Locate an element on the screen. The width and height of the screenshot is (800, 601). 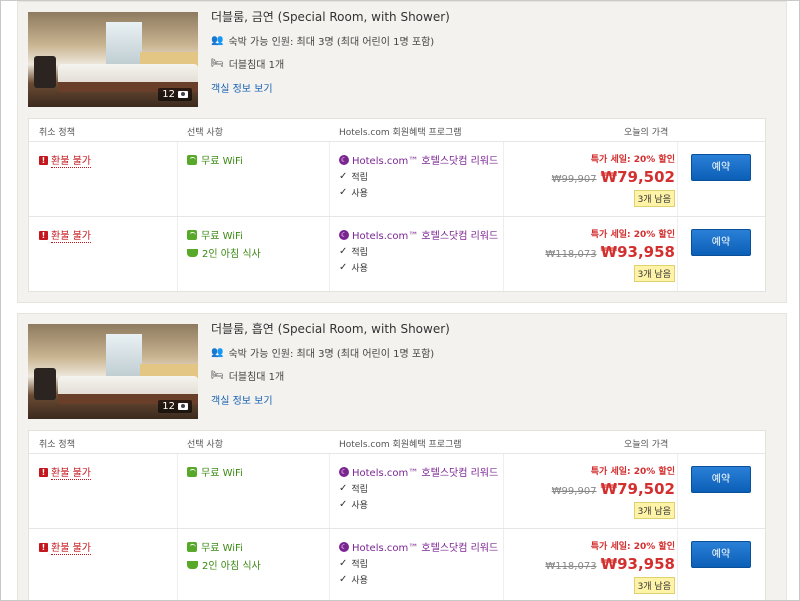
room-title: 더블룸, 금연 (Special Room, with Shower) is located at coordinates (330, 17).